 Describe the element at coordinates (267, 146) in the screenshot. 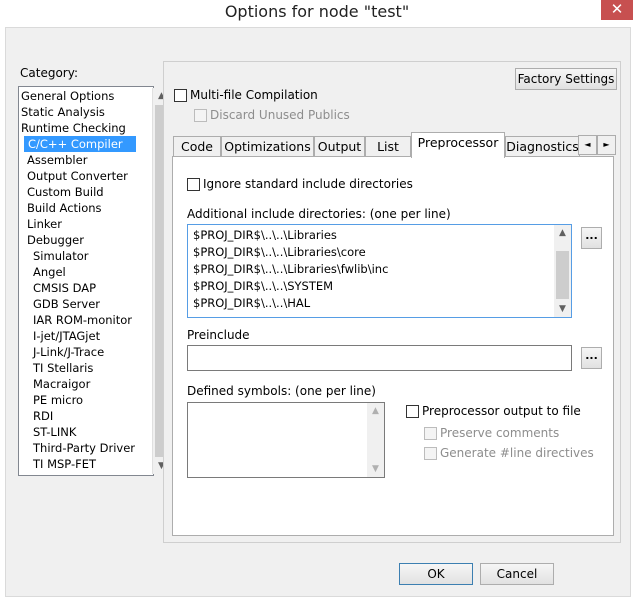

I see `tab-optimizations: Optimizations` at that location.